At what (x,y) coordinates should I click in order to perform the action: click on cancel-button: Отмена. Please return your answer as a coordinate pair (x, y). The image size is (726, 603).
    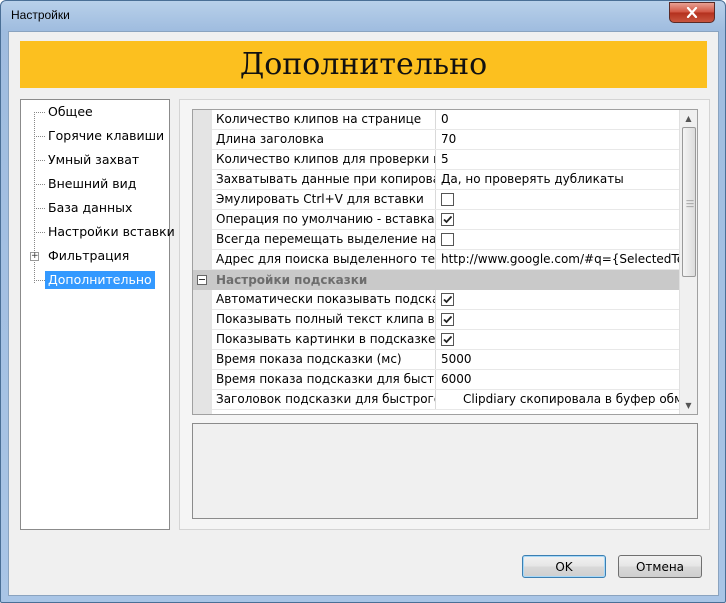
    Looking at the image, I should click on (660, 566).